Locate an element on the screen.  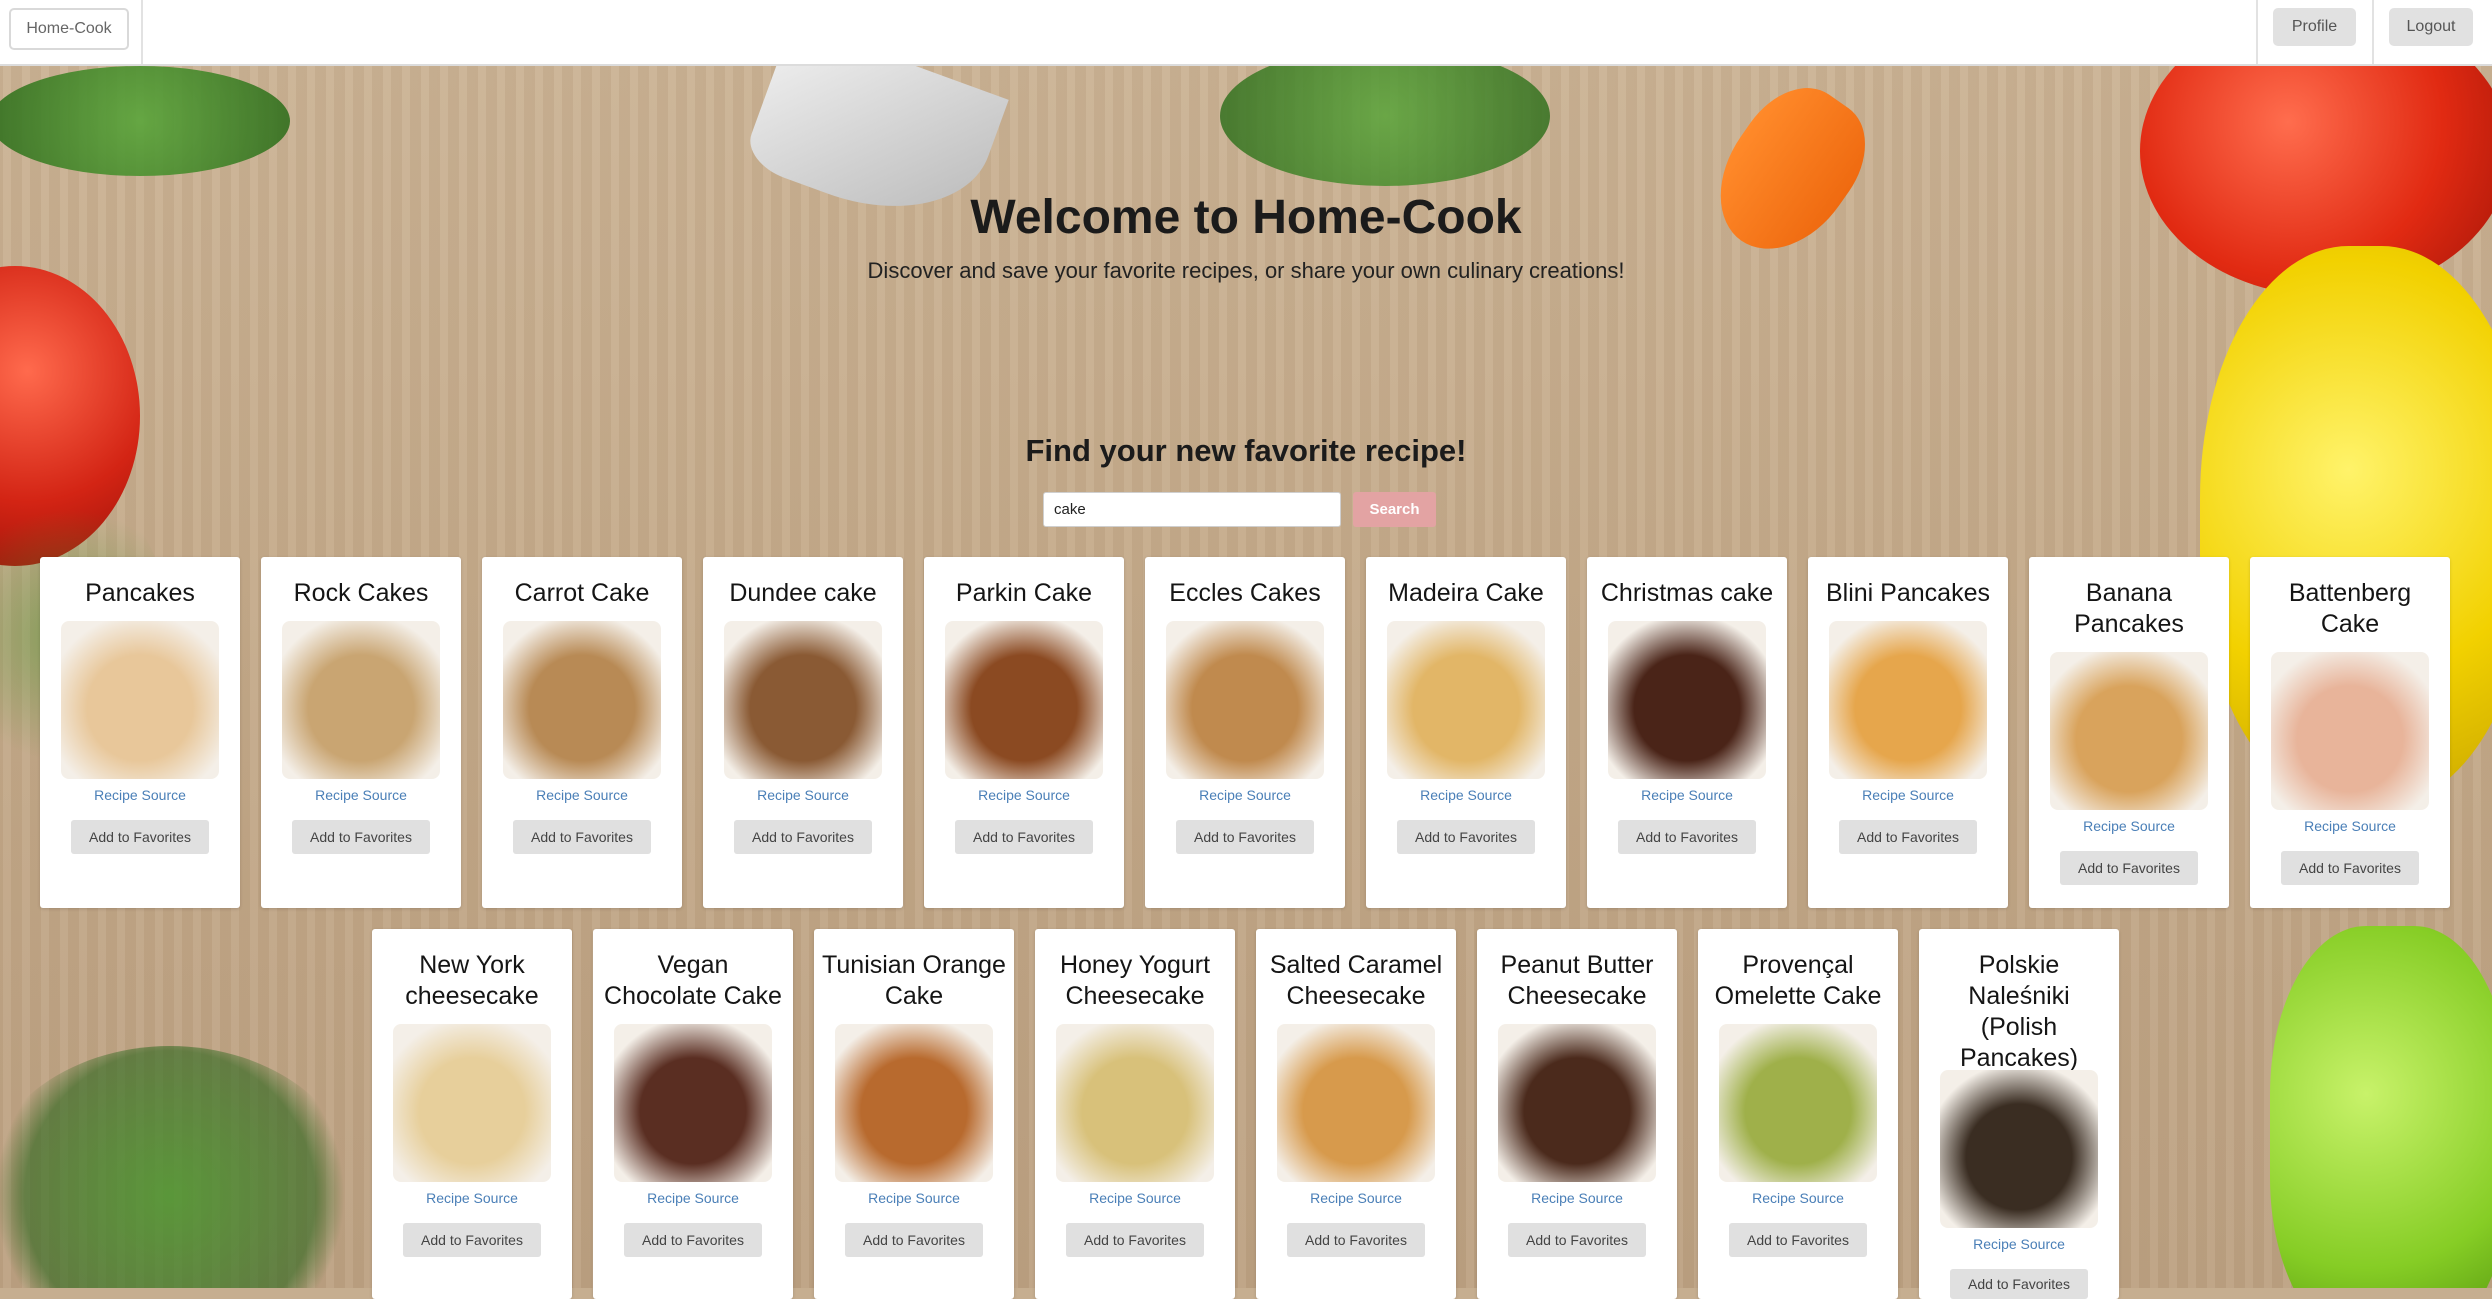
recipe-title: Peanut Butter Cheesecake is located at coordinates (1577, 980).